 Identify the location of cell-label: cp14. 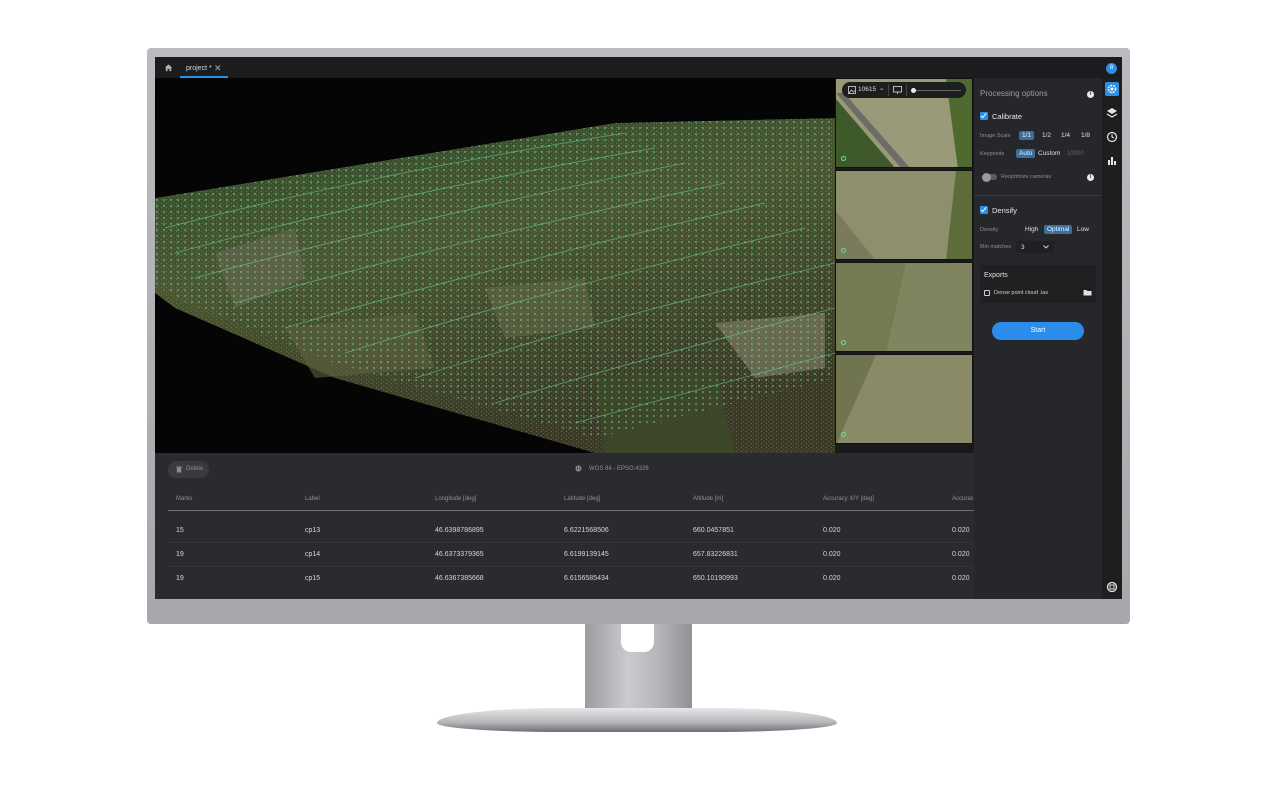
(313, 554).